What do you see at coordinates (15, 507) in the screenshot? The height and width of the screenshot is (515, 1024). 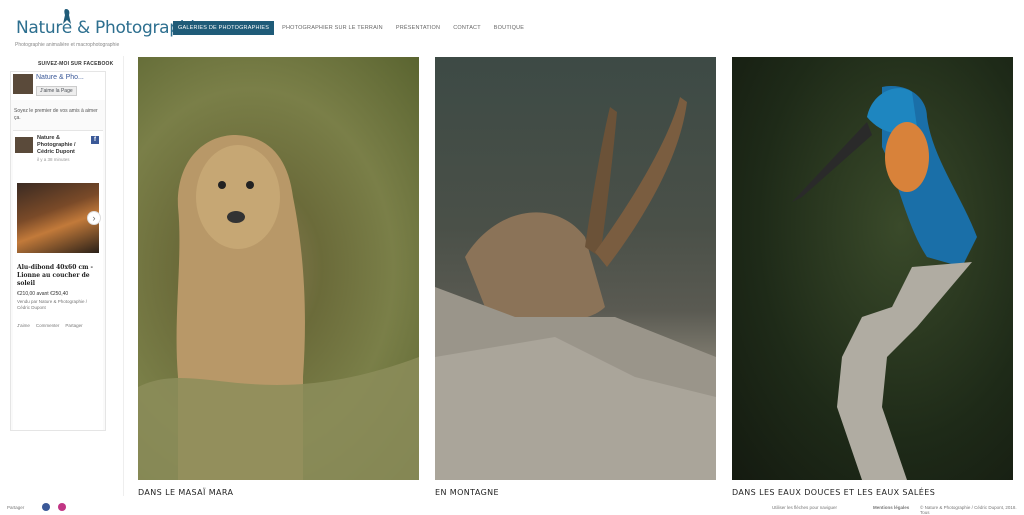 I see `share-label: Partager` at bounding box center [15, 507].